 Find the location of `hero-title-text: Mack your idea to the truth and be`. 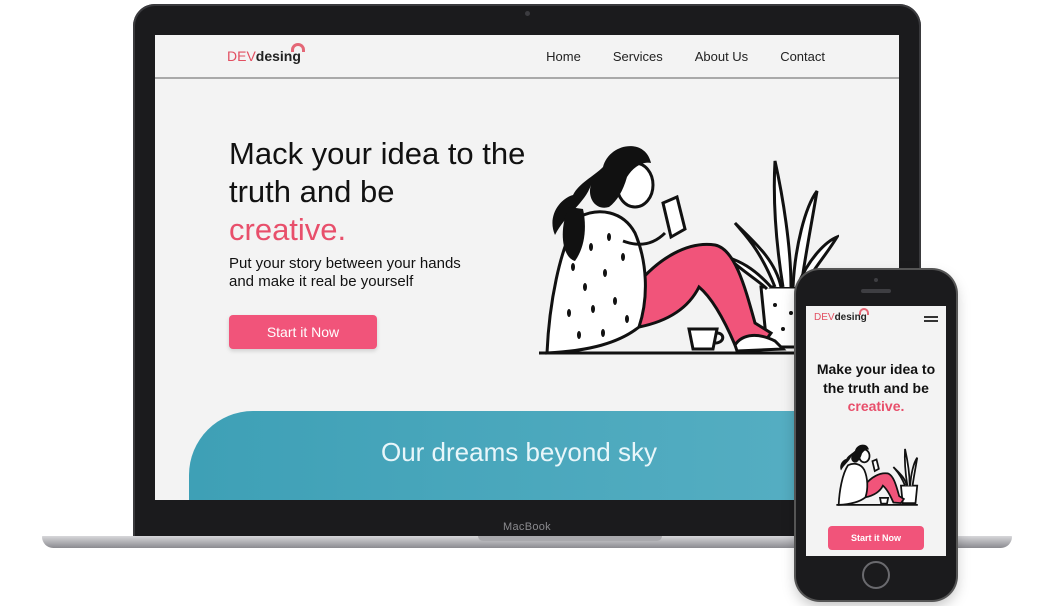

hero-title-text: Mack your idea to the truth and be is located at coordinates (377, 172).